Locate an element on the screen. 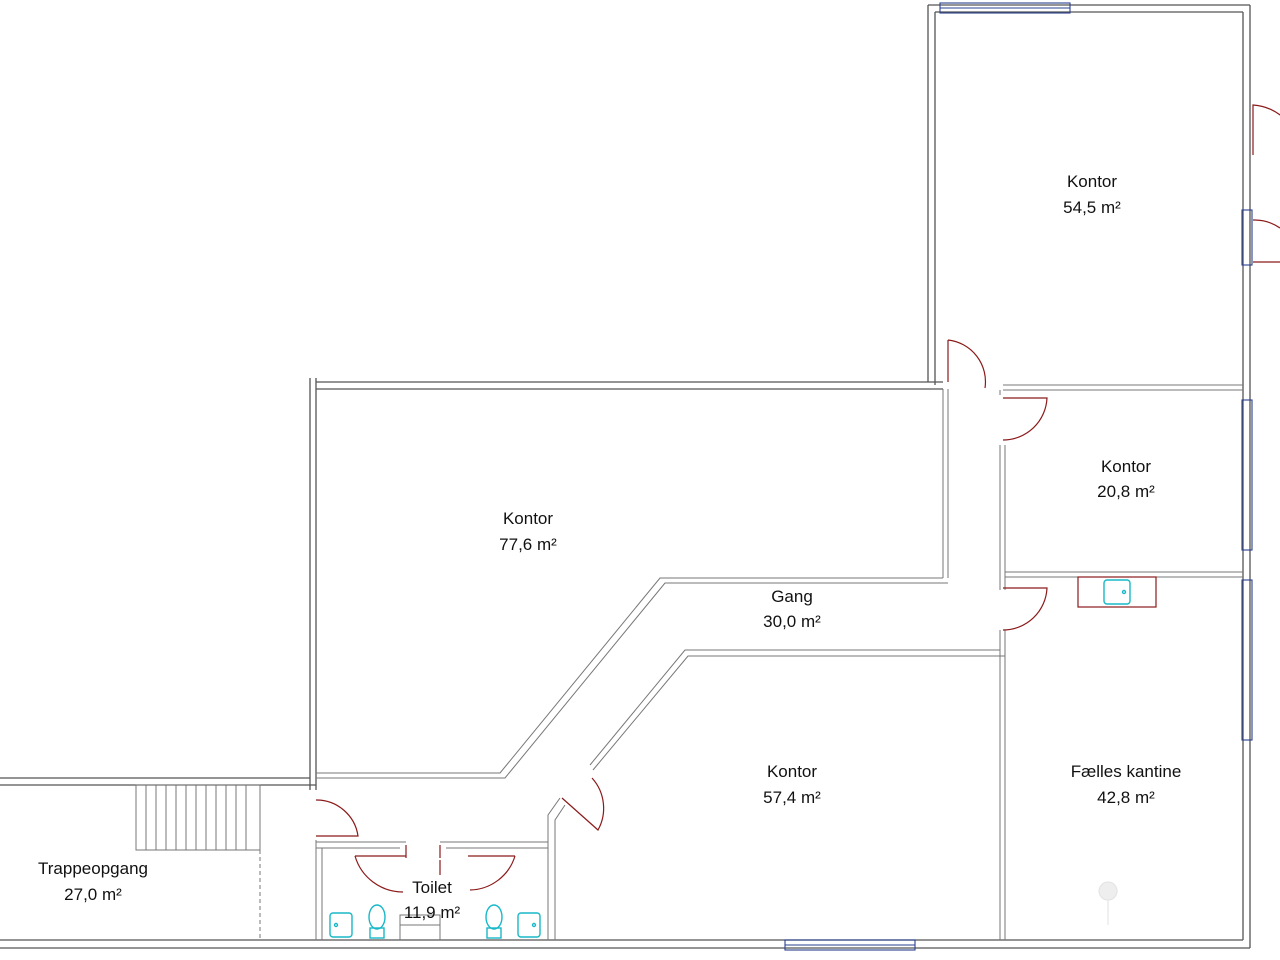 The height and width of the screenshot is (960, 1280). stairwell-door-icon is located at coordinates (337, 818).